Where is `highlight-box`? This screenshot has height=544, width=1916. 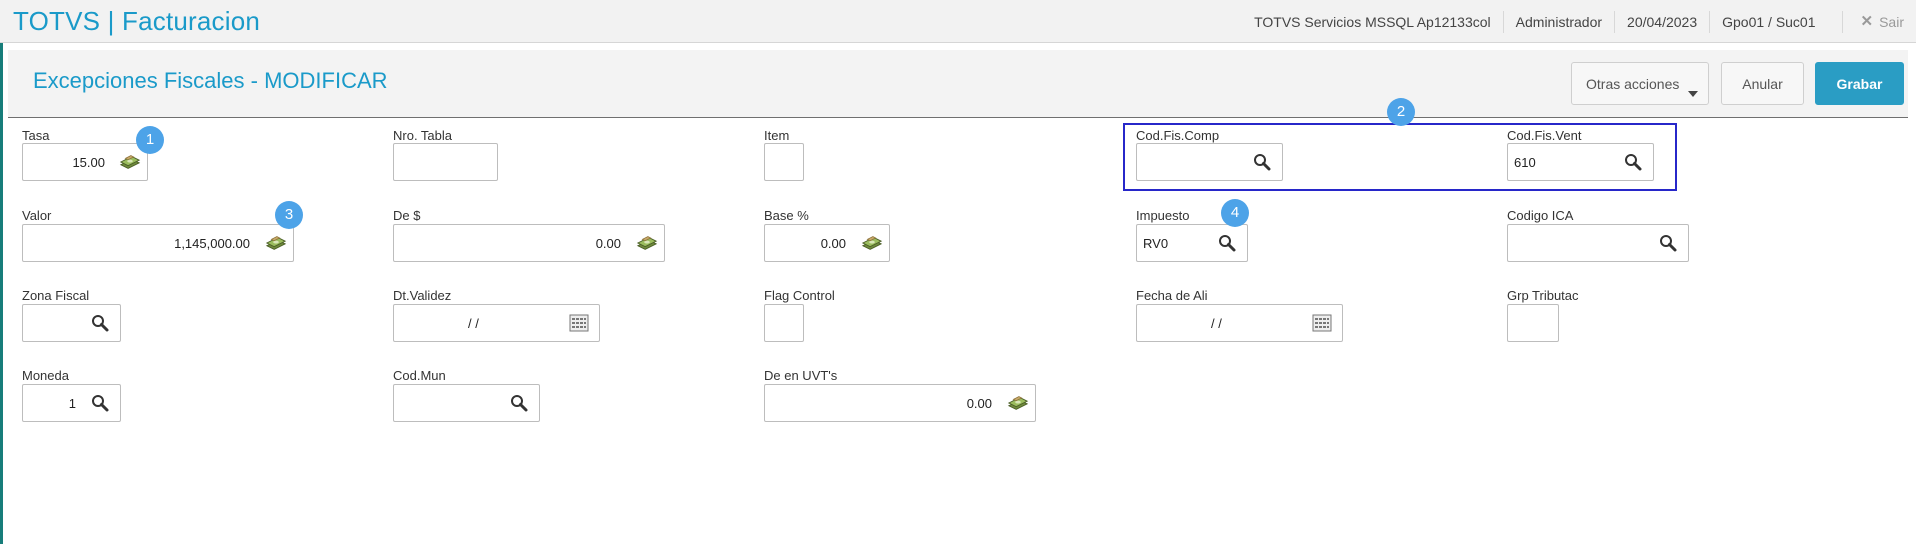 highlight-box is located at coordinates (1400, 157).